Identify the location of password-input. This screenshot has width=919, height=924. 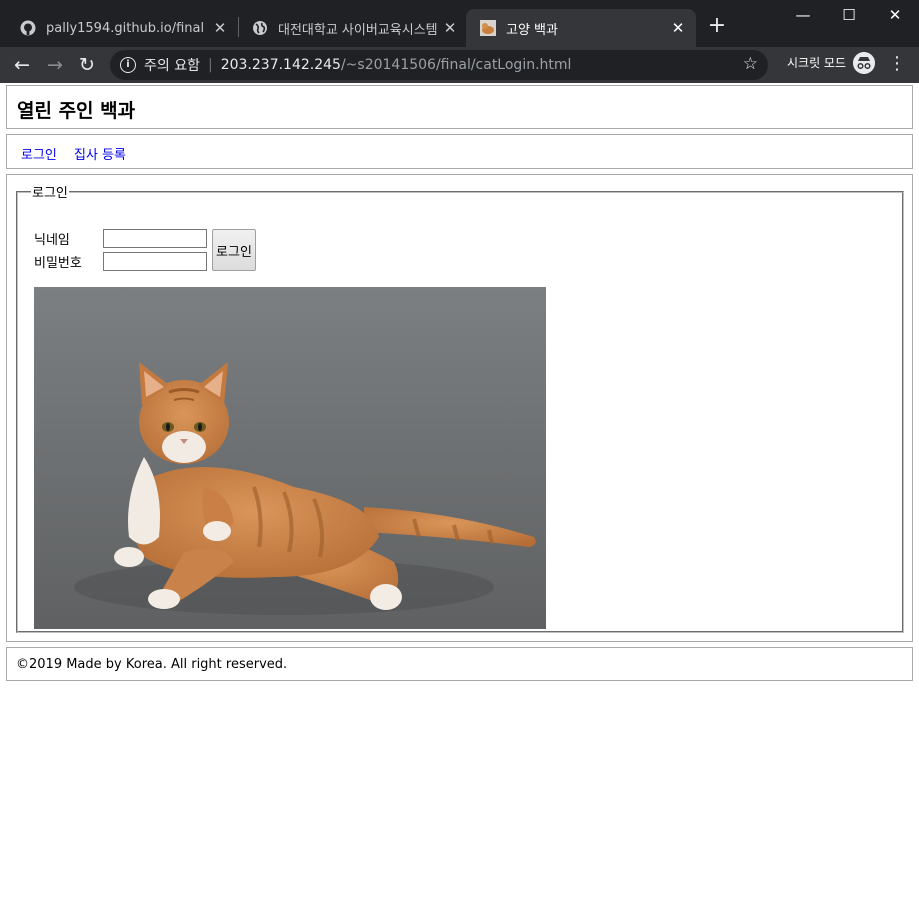
(155, 261).